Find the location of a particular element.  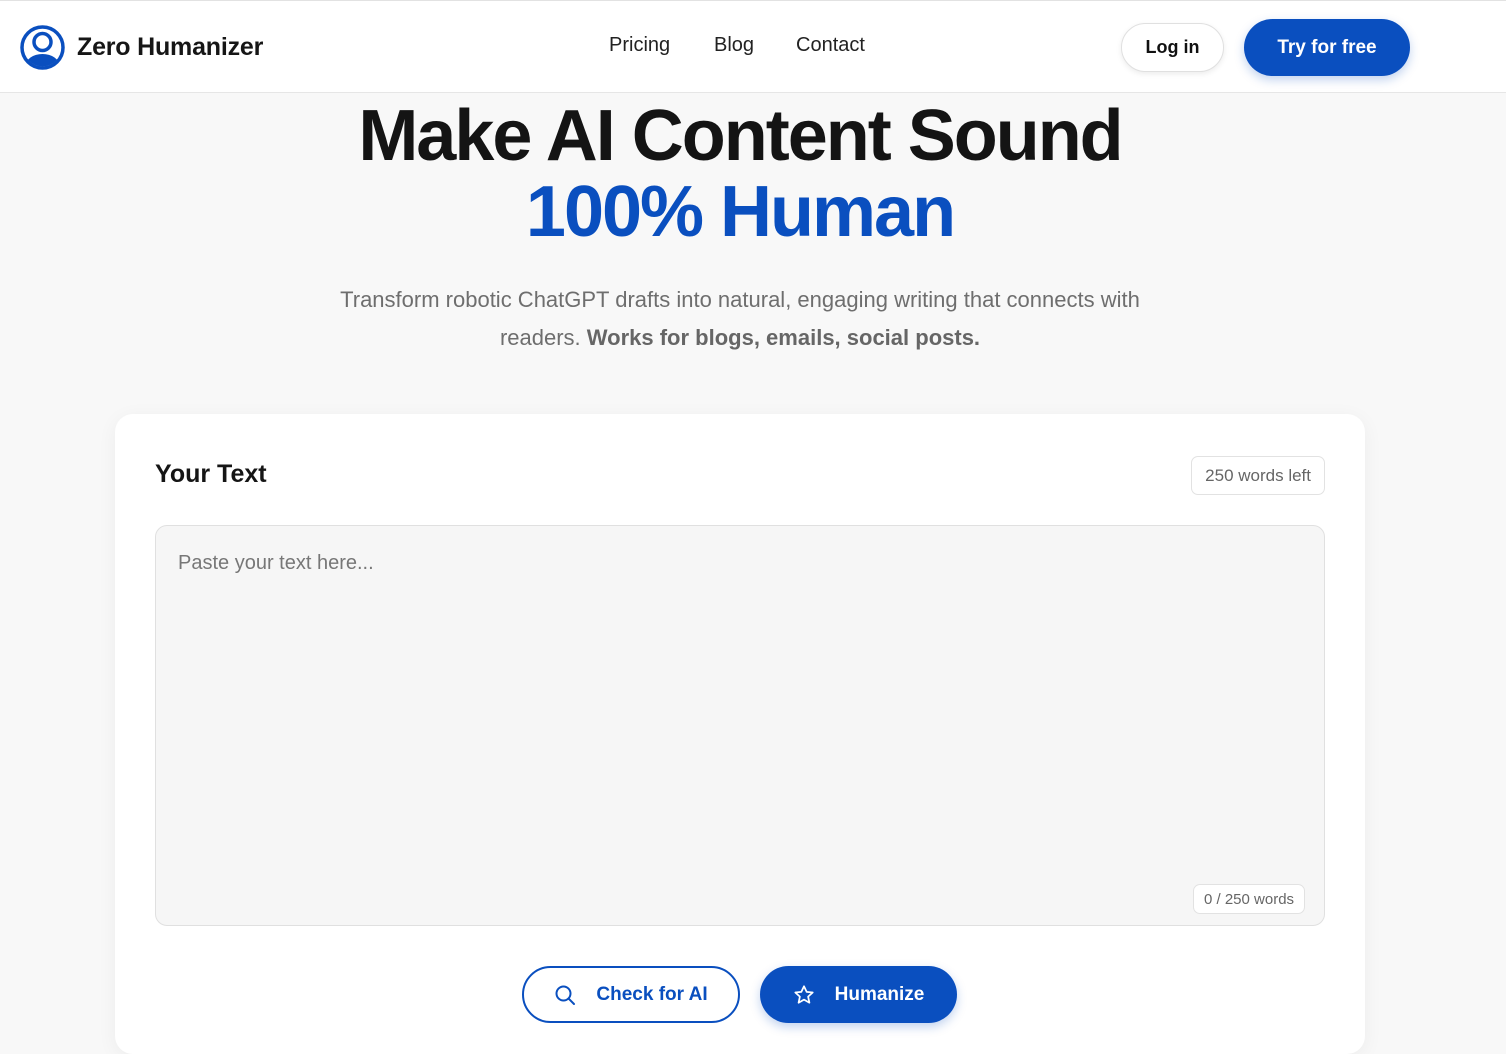

humanize-label: Humanize is located at coordinates (879, 994).